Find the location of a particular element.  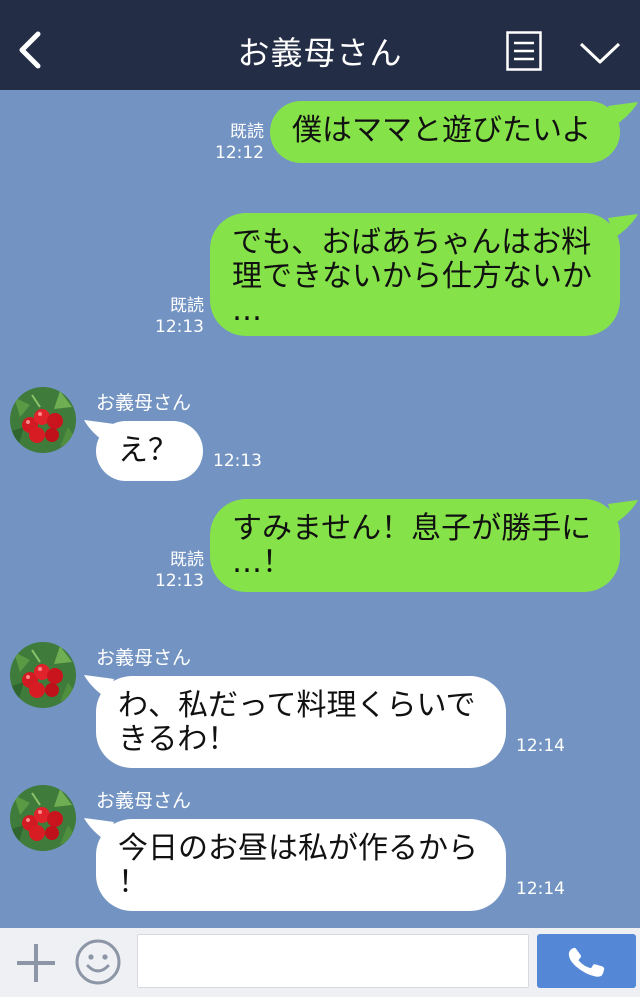

smile-icon is located at coordinates (98, 962).